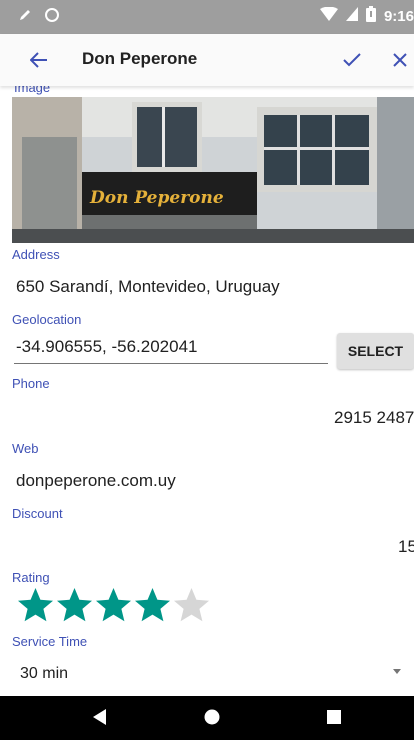 This screenshot has height=740, width=414. Describe the element at coordinates (25, 17) in the screenshot. I see `pencil-icon` at that location.